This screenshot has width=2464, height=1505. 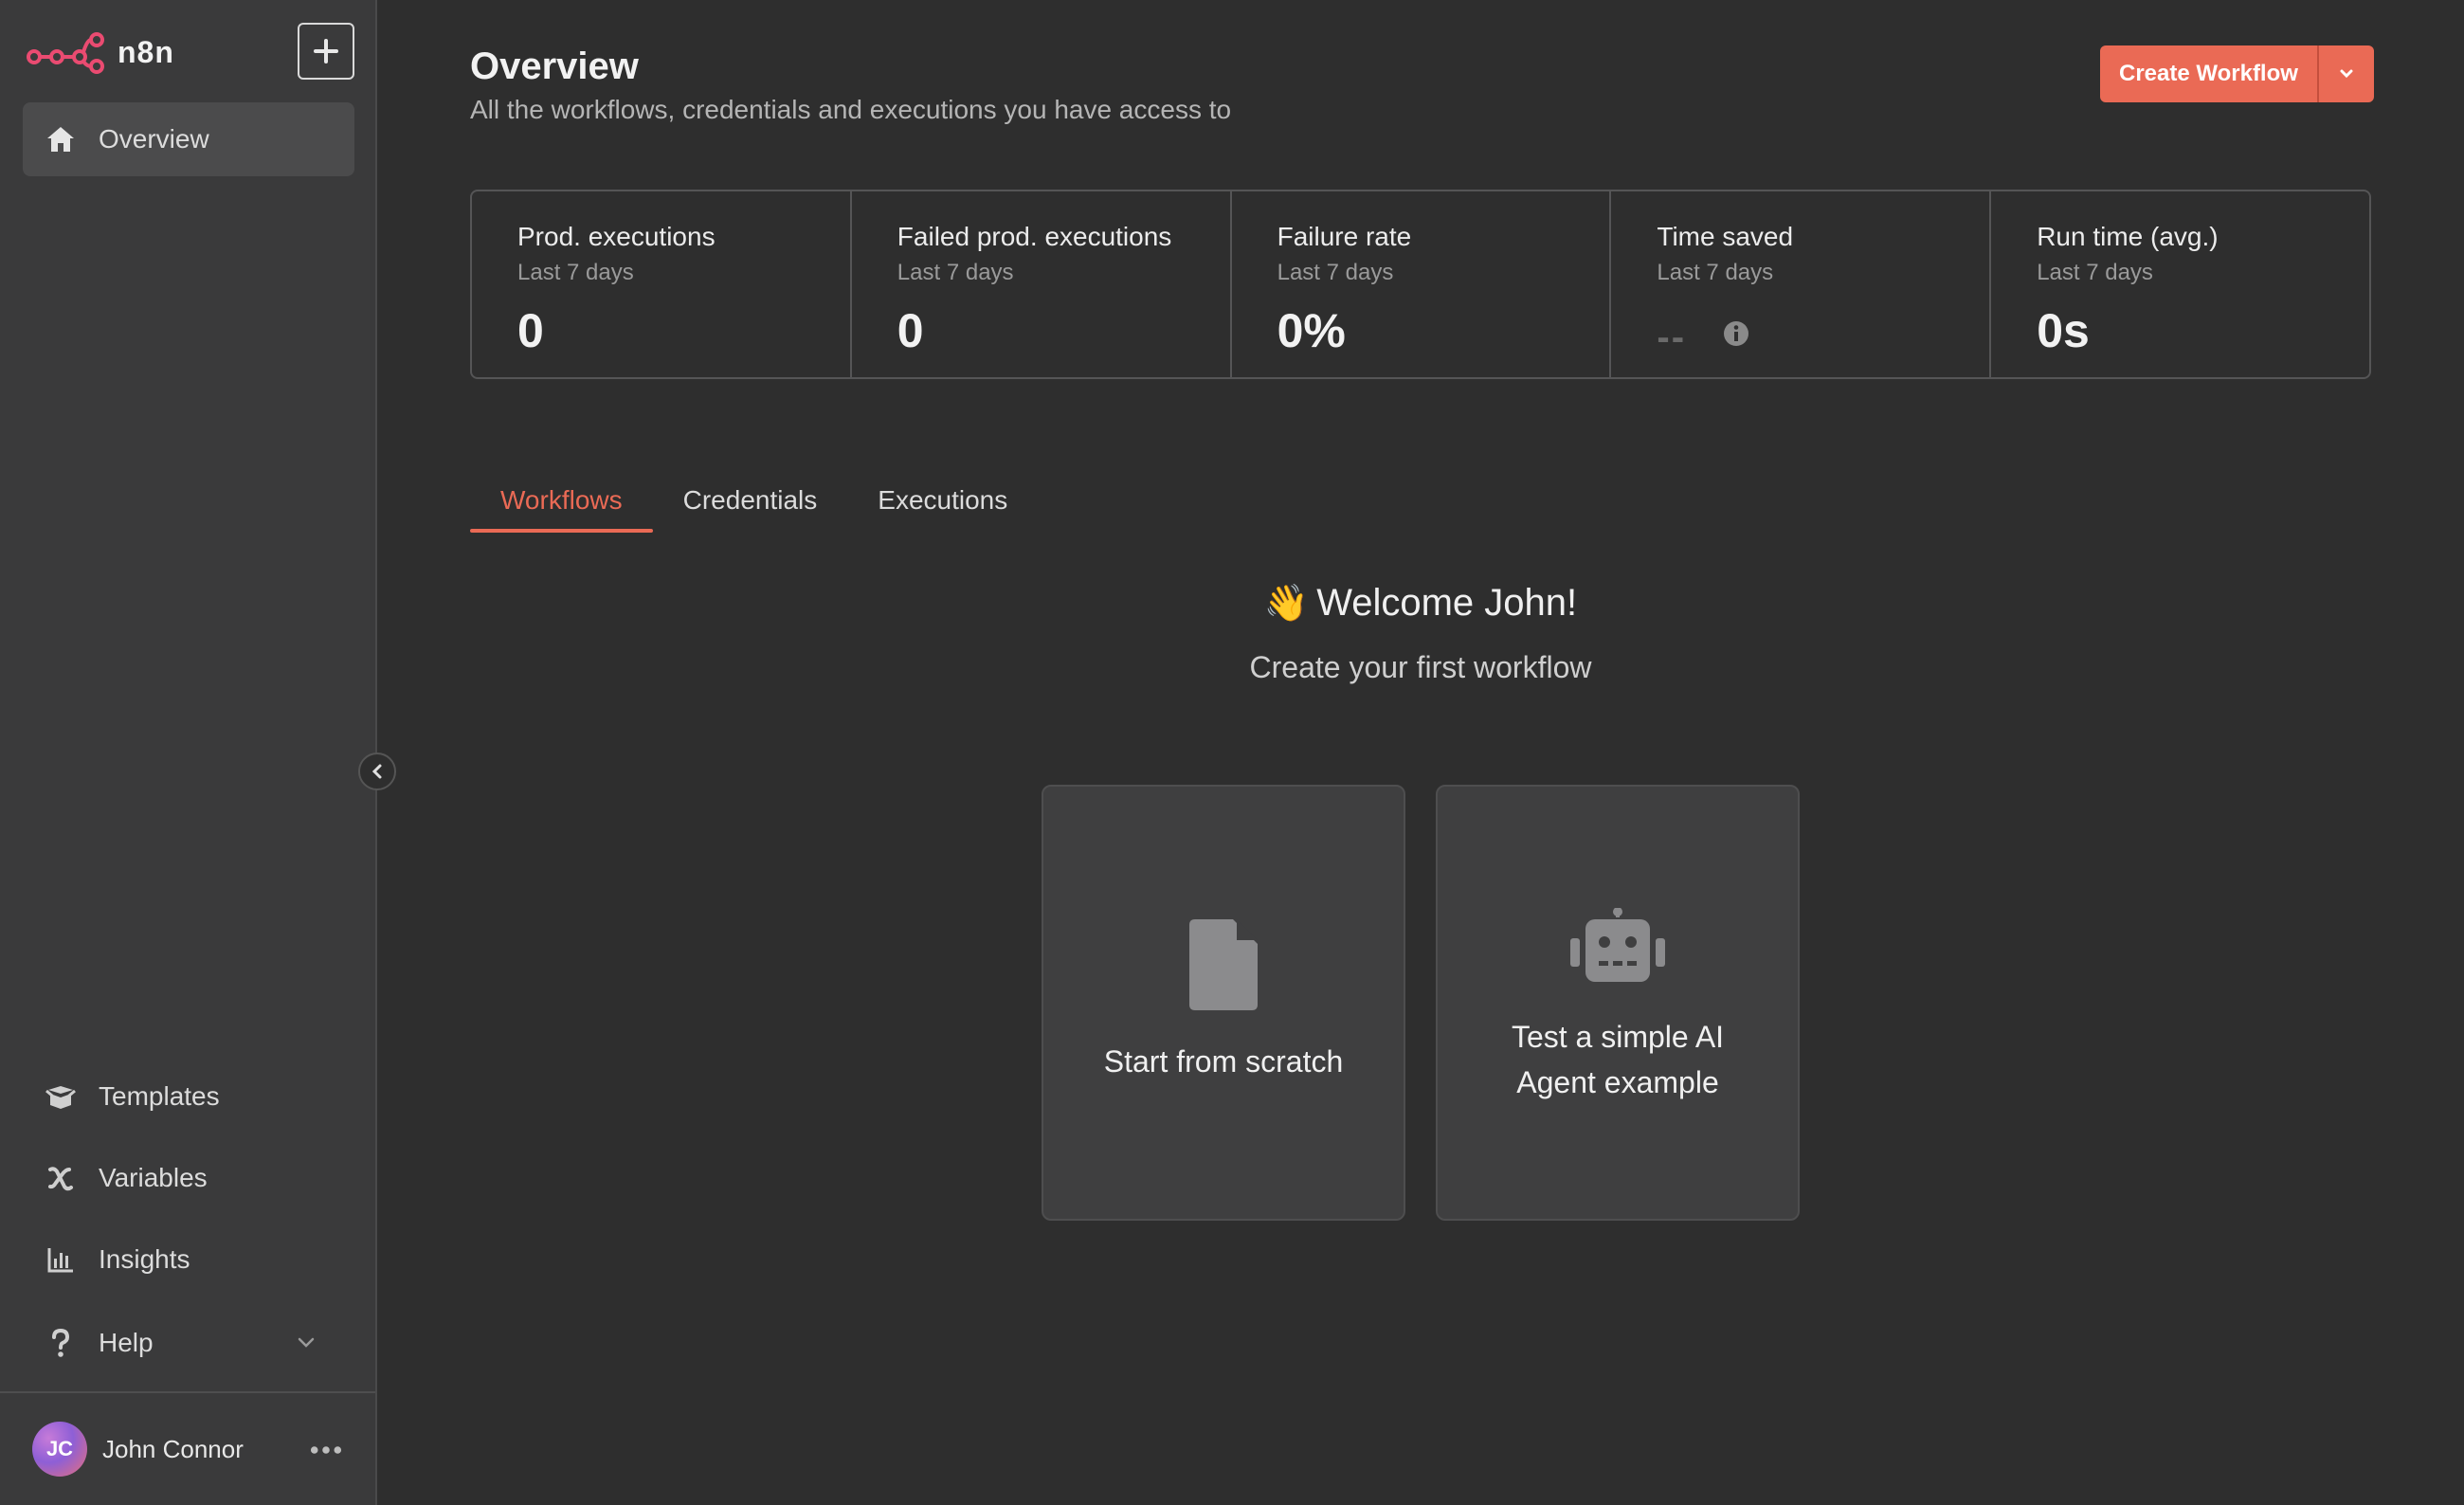 I want to click on user-name: John Connor, so click(x=173, y=1449).